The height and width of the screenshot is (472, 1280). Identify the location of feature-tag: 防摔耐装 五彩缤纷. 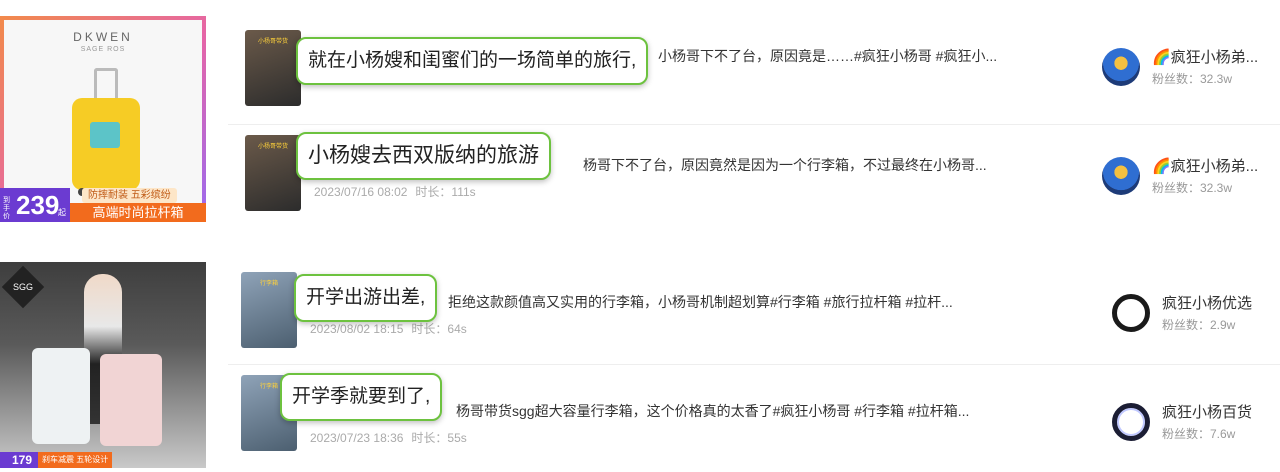
(129, 195).